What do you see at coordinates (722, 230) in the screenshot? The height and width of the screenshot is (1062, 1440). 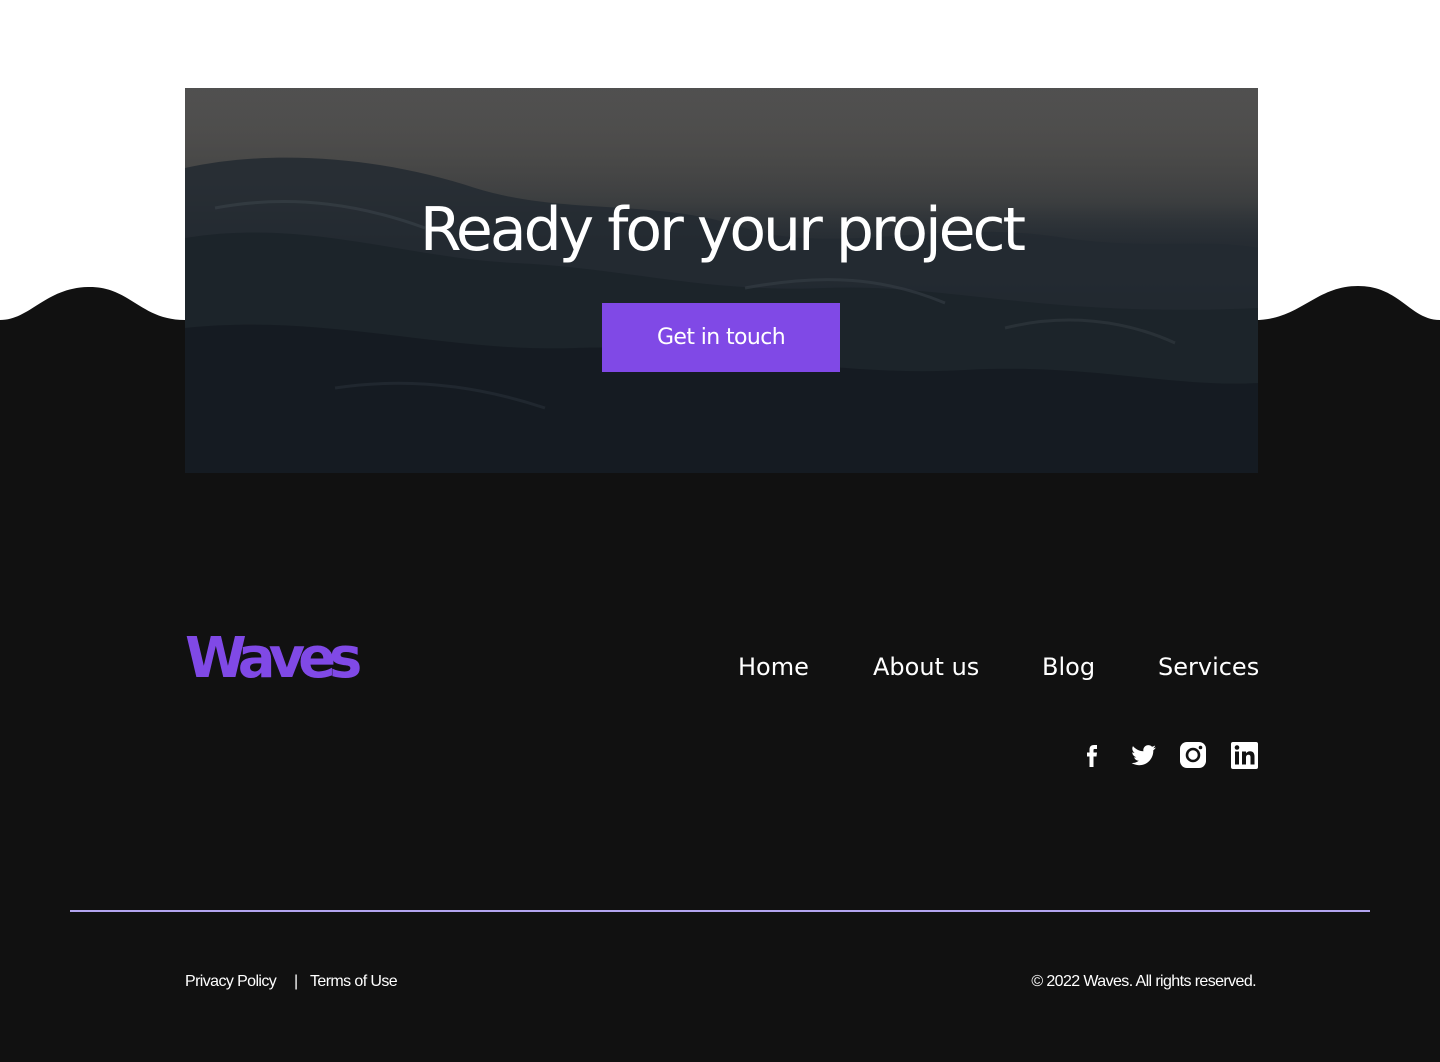 I see `cta-title: Ready for your project` at bounding box center [722, 230].